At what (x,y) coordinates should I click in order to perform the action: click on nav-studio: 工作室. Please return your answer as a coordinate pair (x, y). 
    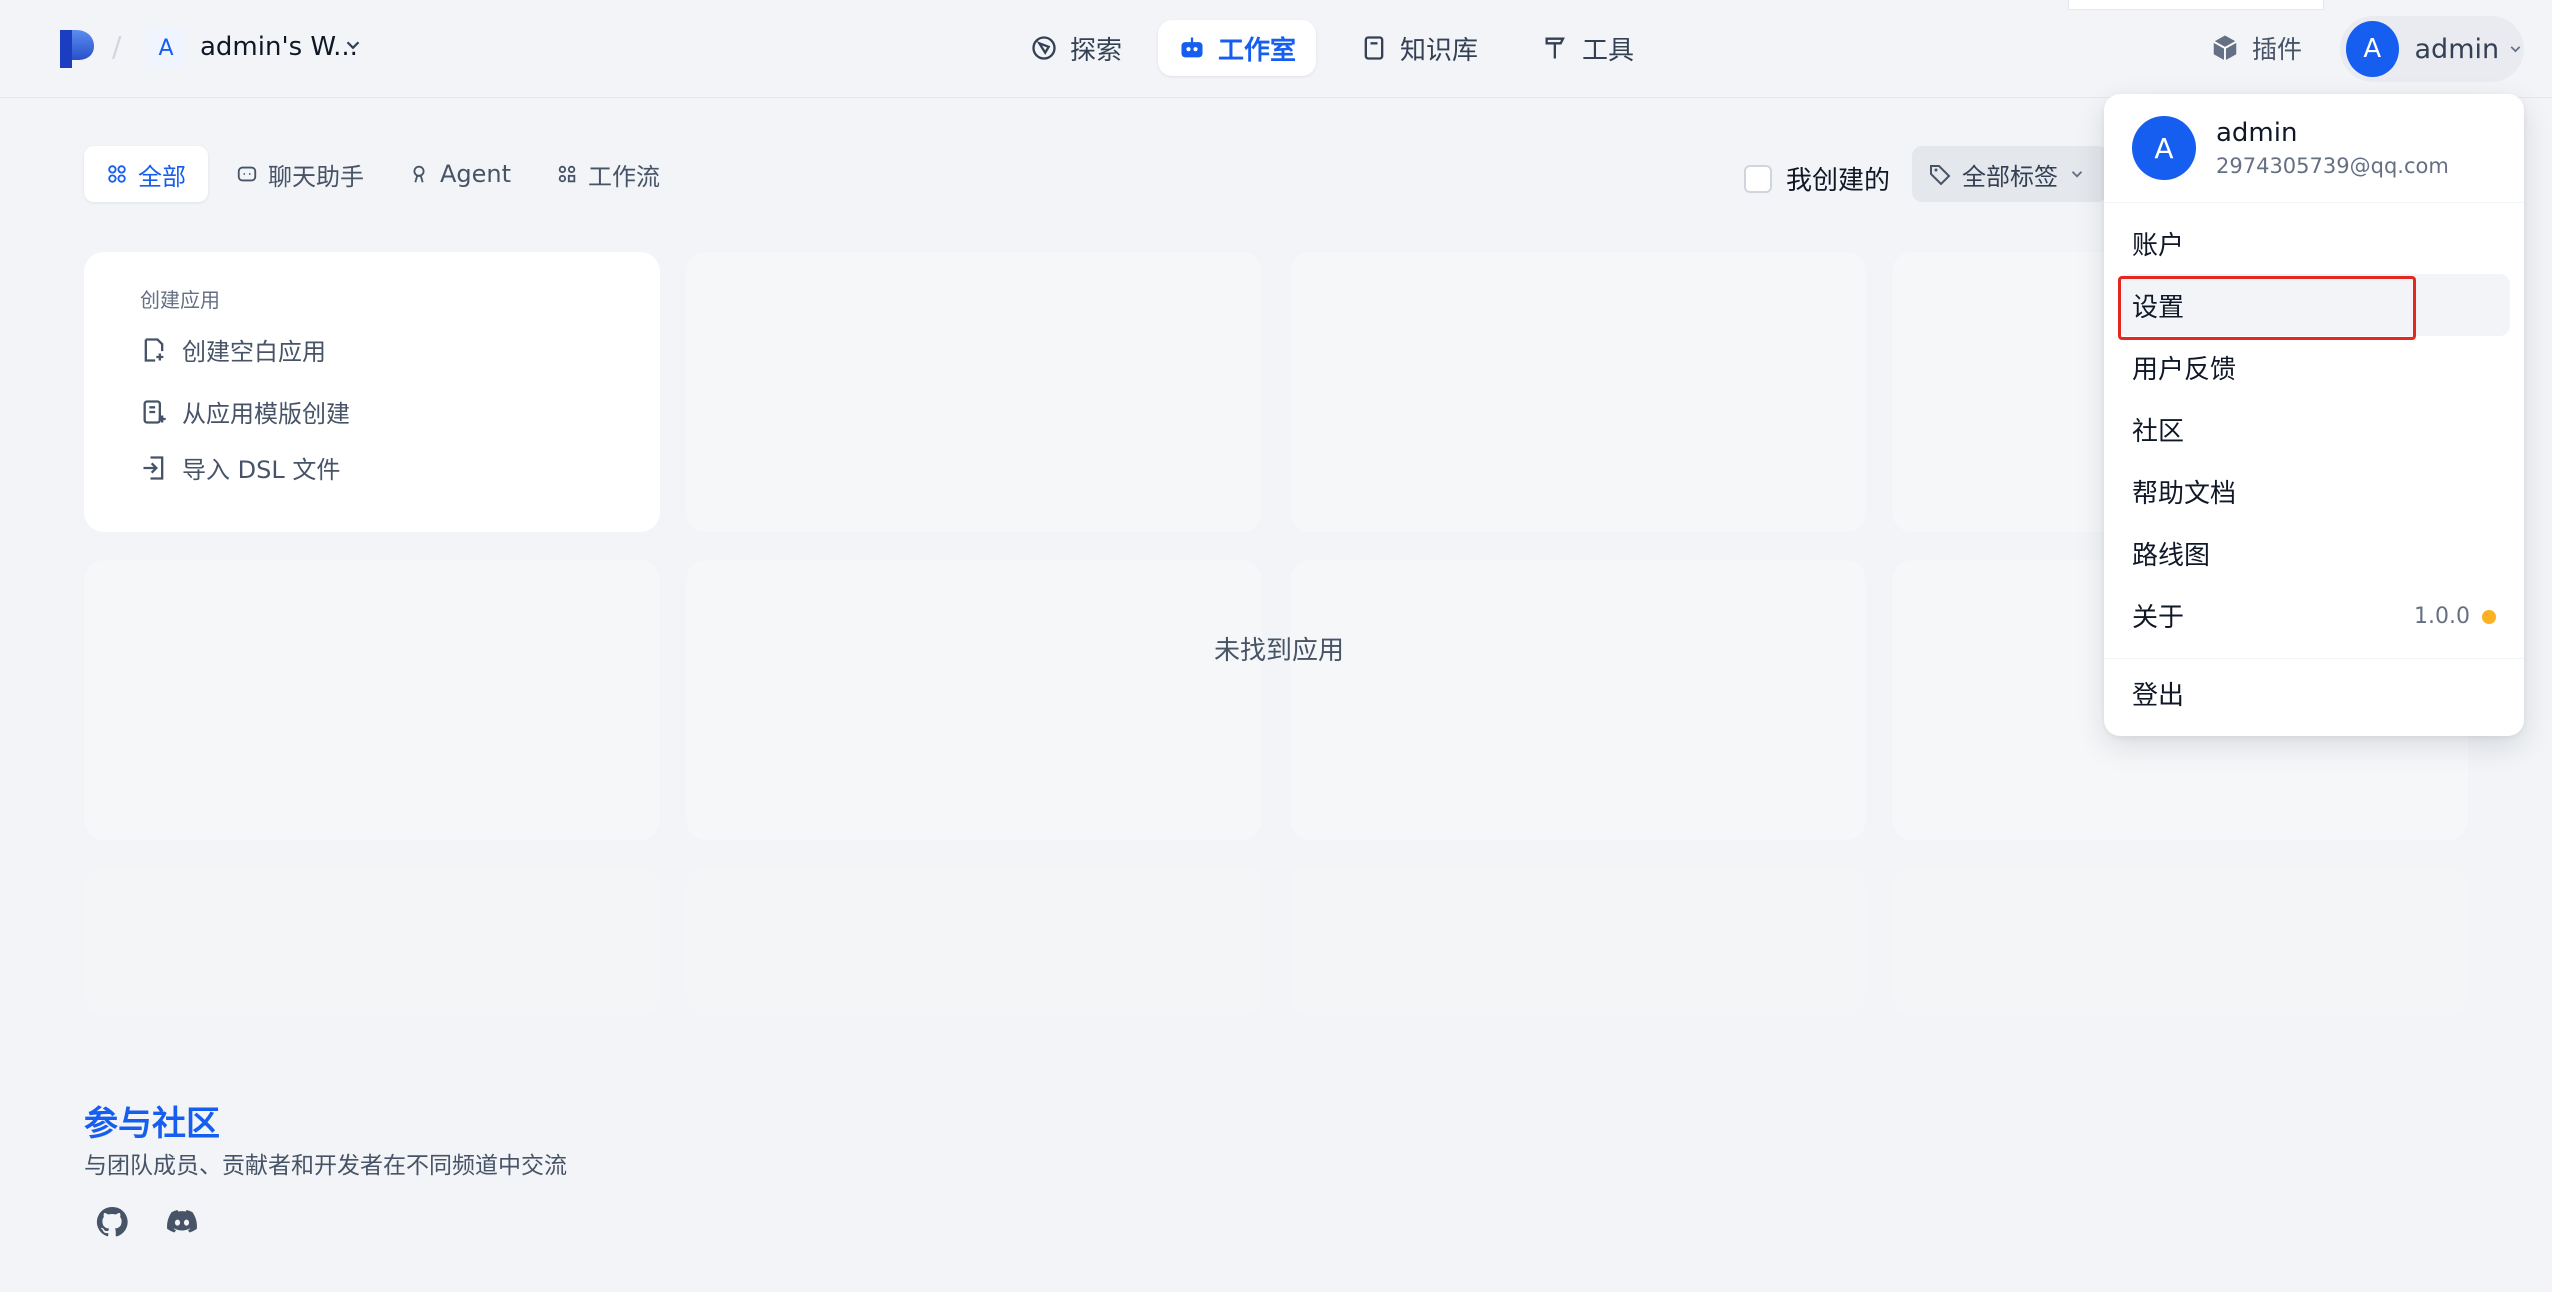
    Looking at the image, I should click on (1237, 48).